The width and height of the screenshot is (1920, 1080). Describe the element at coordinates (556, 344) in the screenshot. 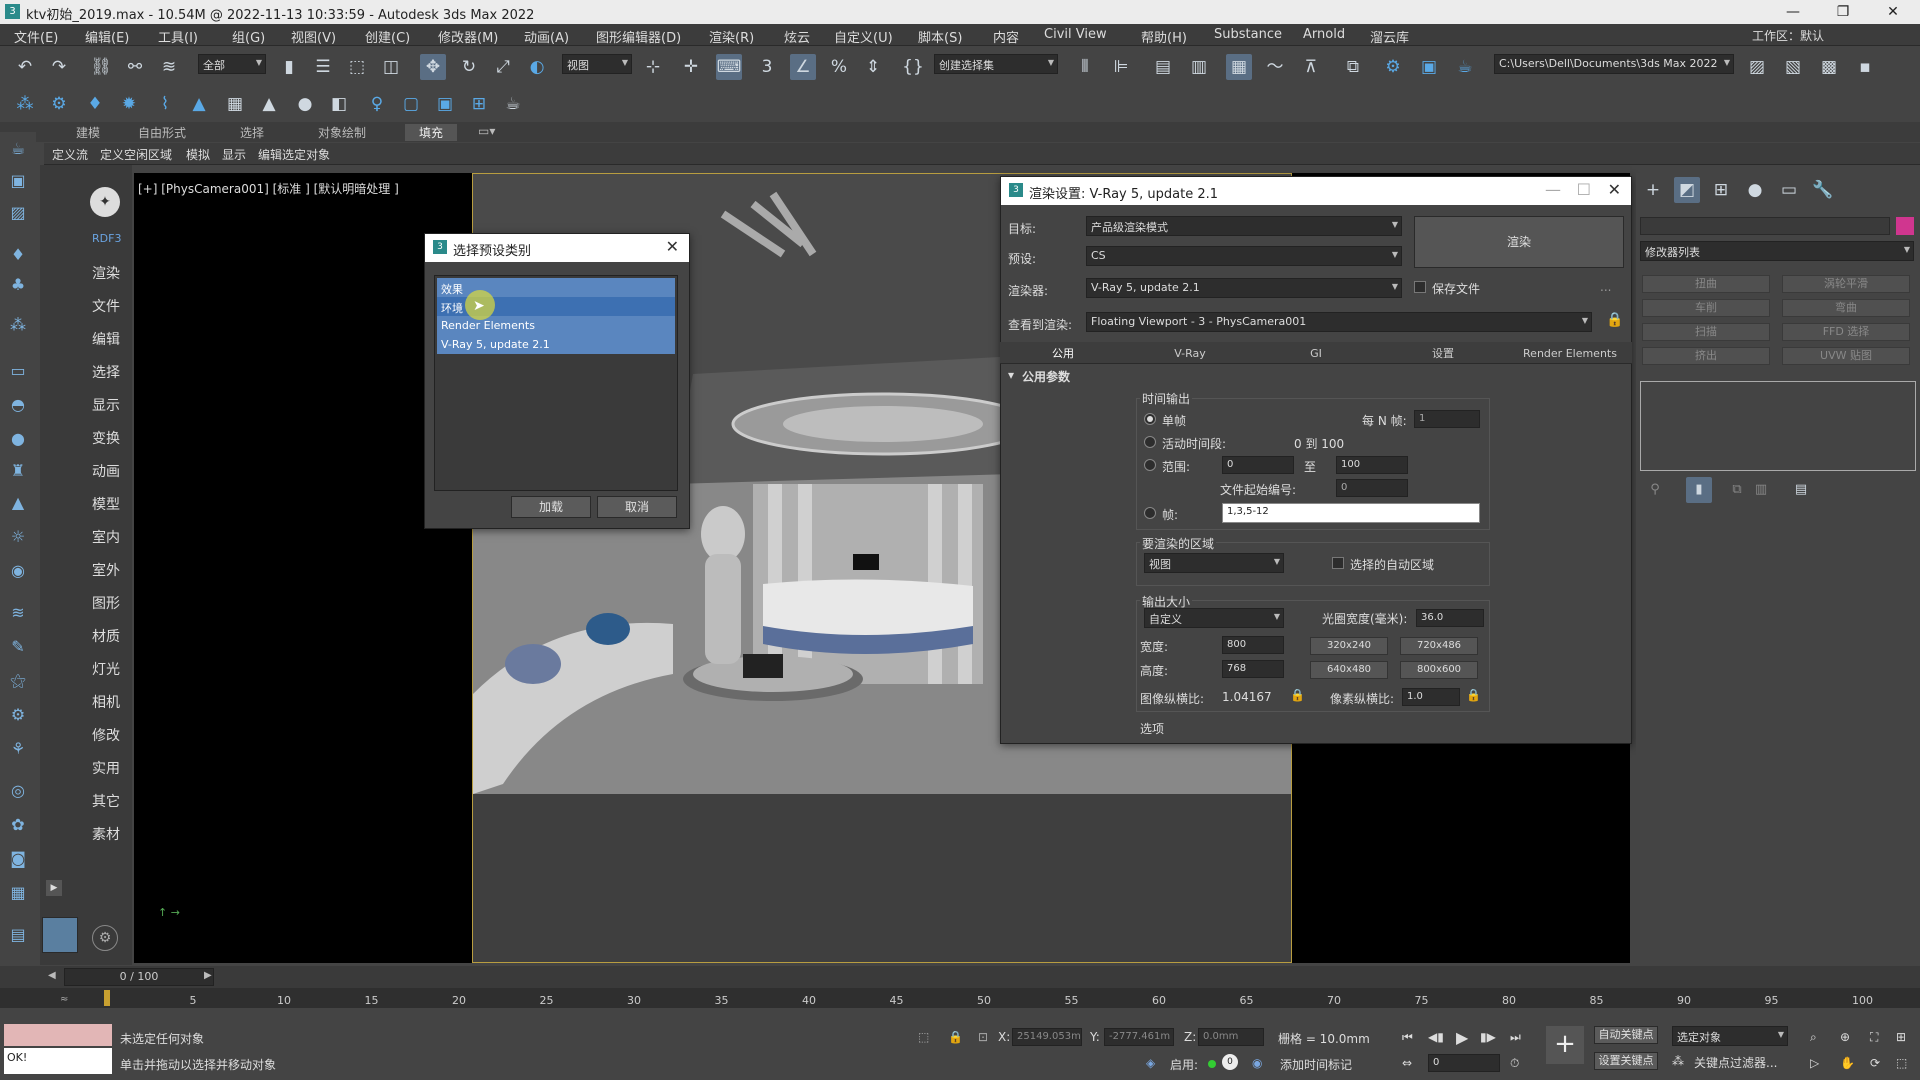

I see `preset-item-vray: V-Ray 5, update 2.1` at that location.